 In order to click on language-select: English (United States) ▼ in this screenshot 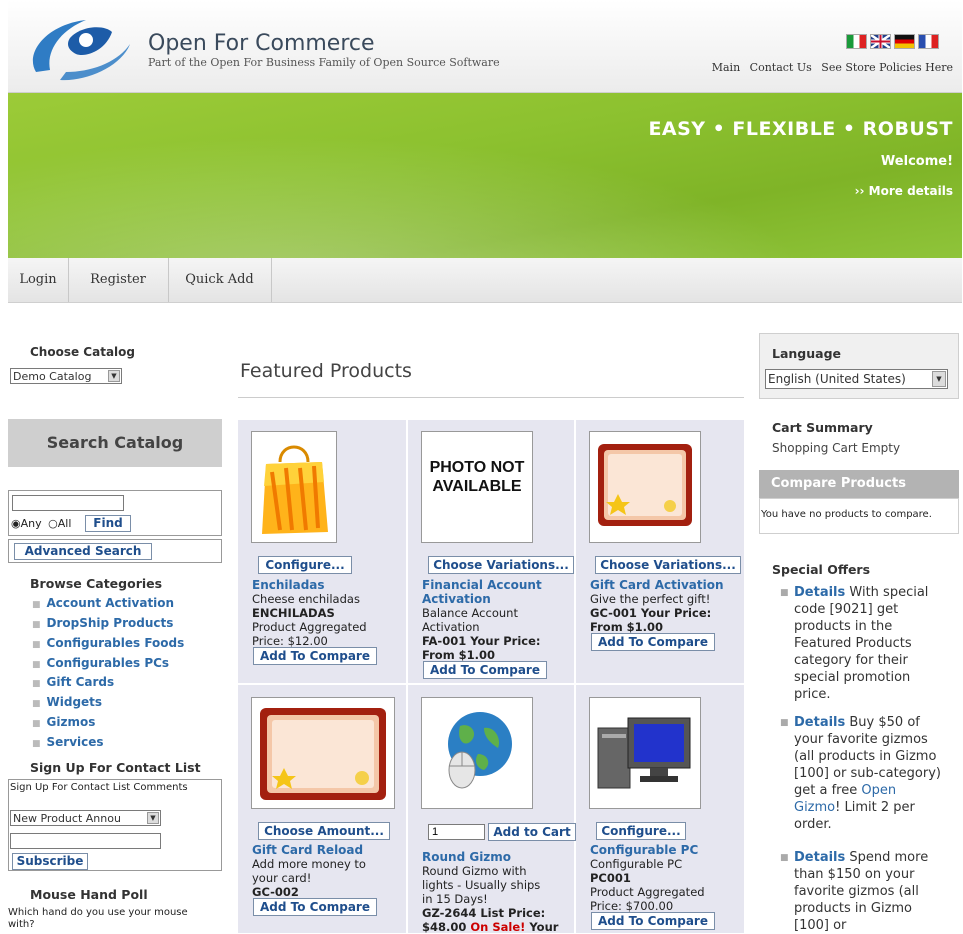, I will do `click(856, 379)`.